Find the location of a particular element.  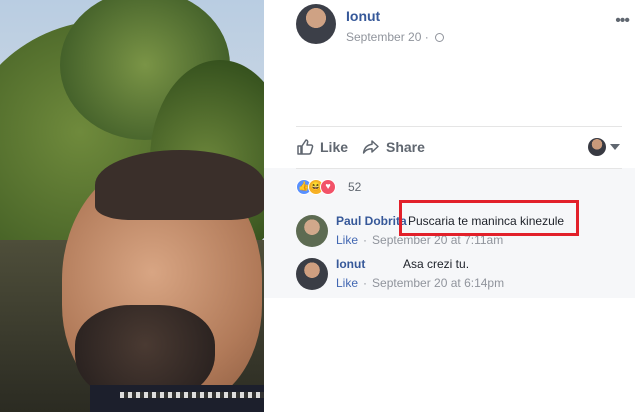

current-user-avatar is located at coordinates (597, 147).